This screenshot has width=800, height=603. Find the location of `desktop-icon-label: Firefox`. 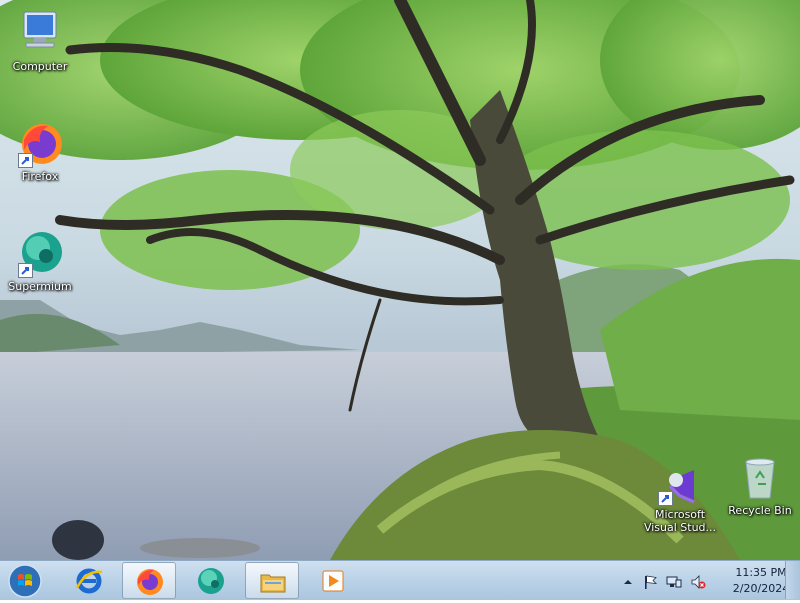

desktop-icon-label: Firefox is located at coordinates (40, 176).